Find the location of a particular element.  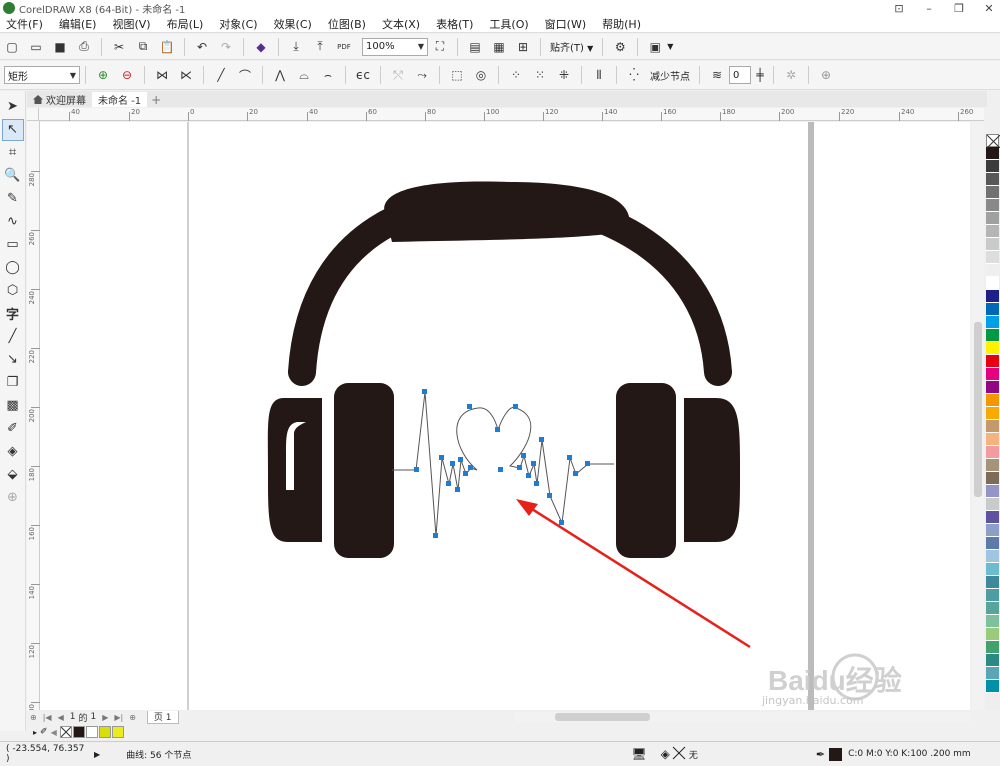

maximize-button: ❐ is located at coordinates (959, 8).